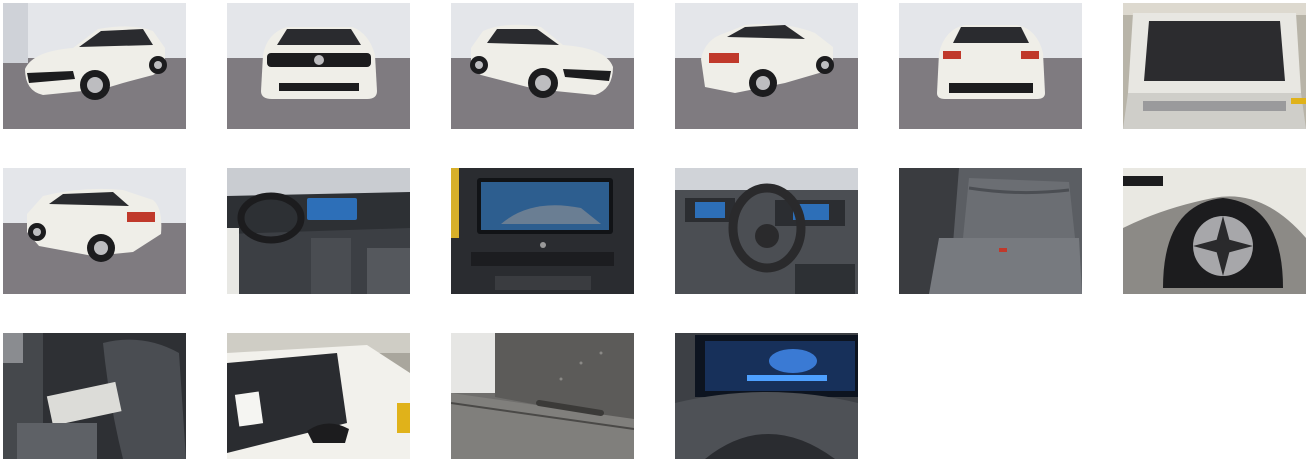 The image size is (1306, 459). I want to click on thumbnail-car-rear-left, so click(94, 231).